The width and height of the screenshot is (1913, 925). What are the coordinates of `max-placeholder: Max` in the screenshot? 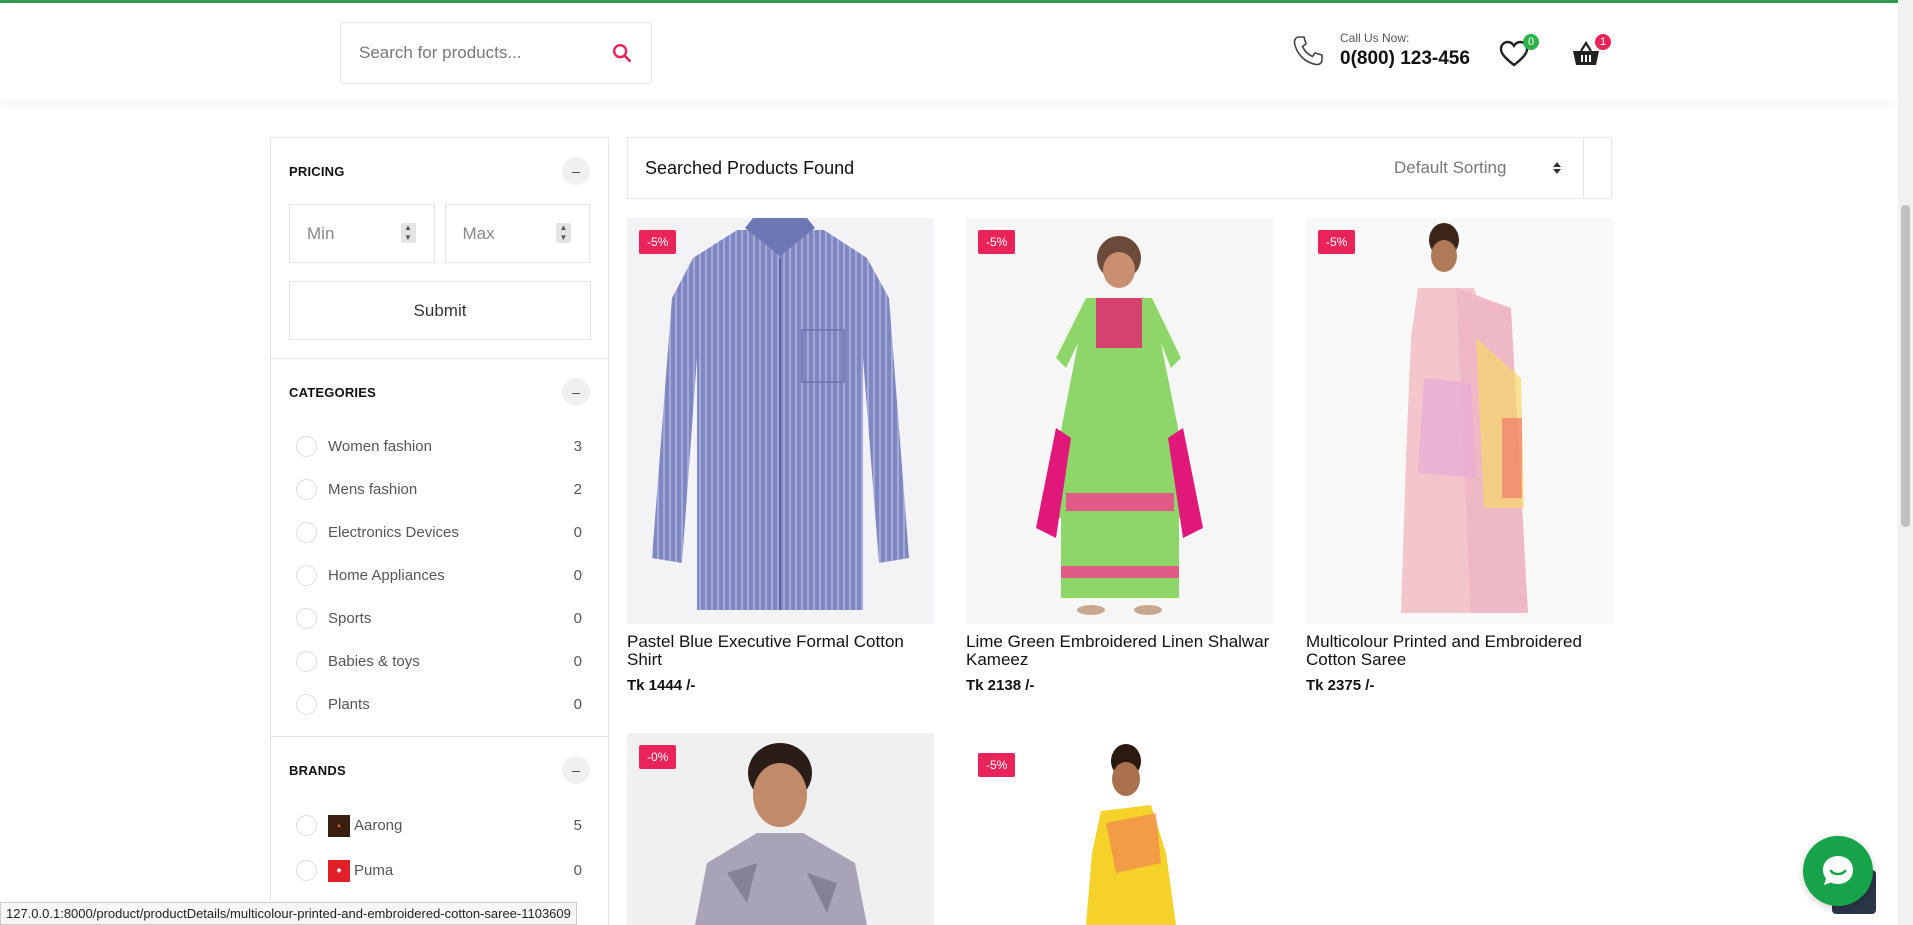 It's located at (478, 233).